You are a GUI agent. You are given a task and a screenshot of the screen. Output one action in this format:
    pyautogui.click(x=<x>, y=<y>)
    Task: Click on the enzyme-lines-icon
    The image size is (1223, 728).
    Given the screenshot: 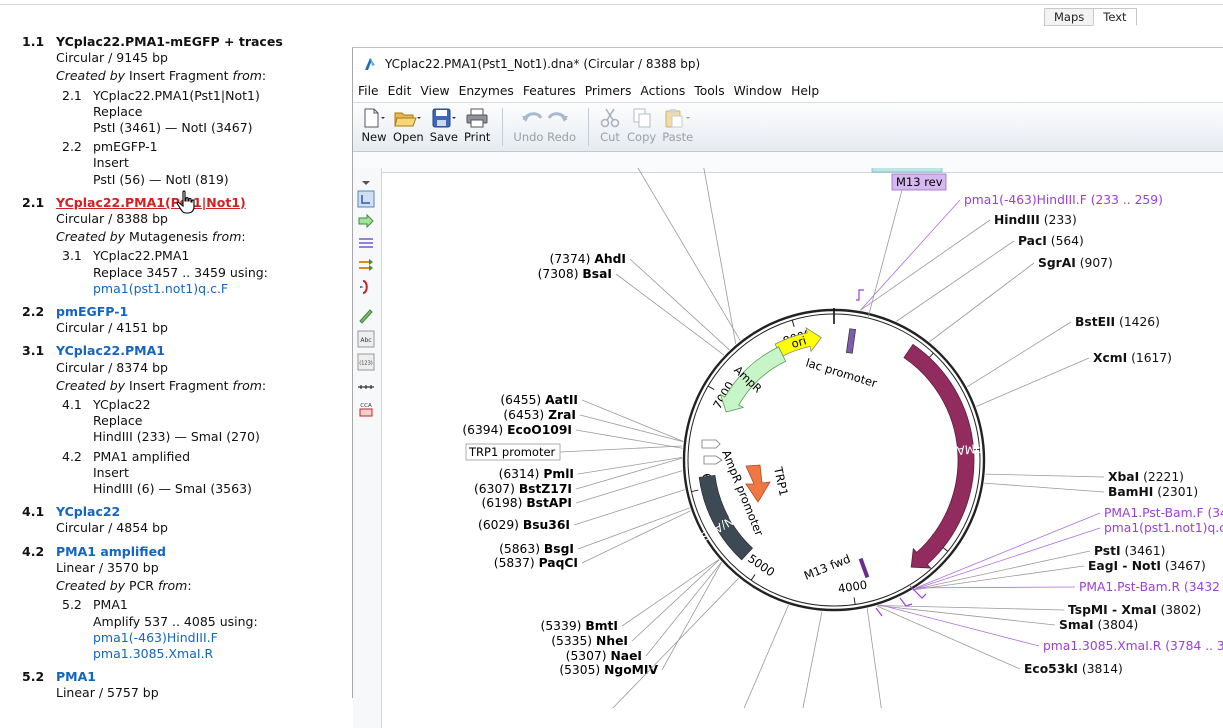 What is the action you would take?
    pyautogui.click(x=366, y=243)
    